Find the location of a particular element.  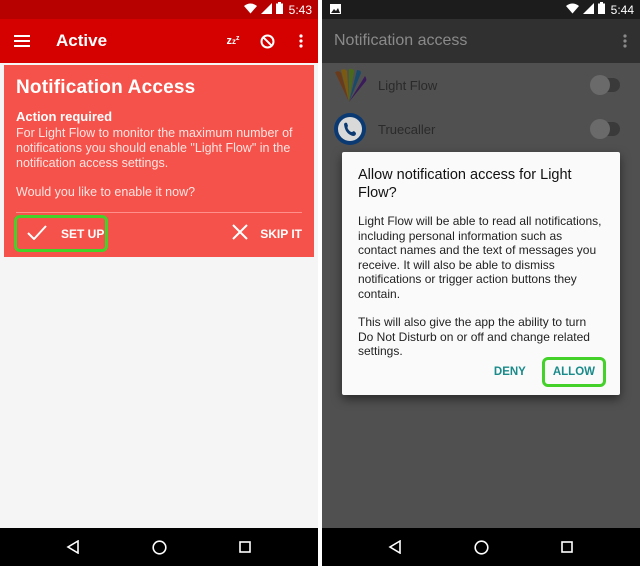

deny-button: DENY is located at coordinates (510, 372).